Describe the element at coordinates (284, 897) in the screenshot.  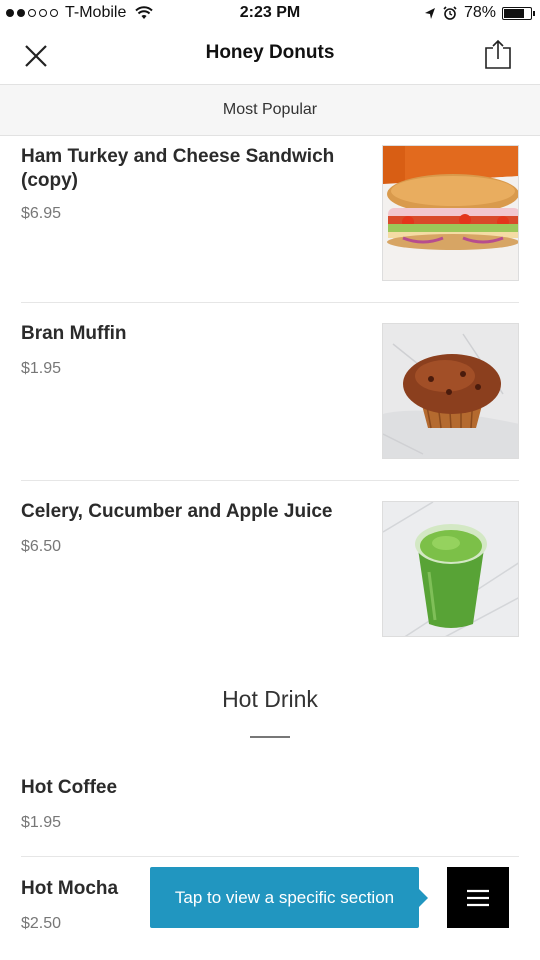
I see `tooltip-text: Tap to view a specific section` at that location.